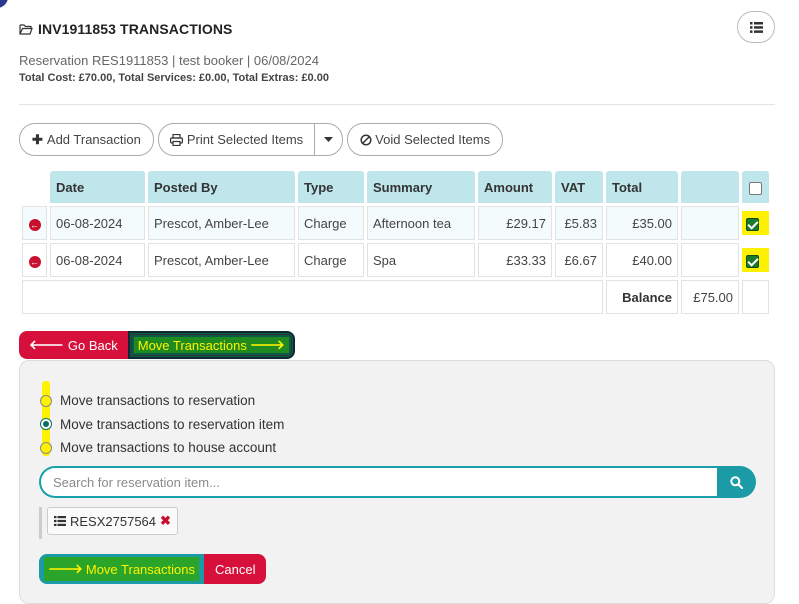 The height and width of the screenshot is (604, 799). I want to click on list-menu-button, so click(756, 27).